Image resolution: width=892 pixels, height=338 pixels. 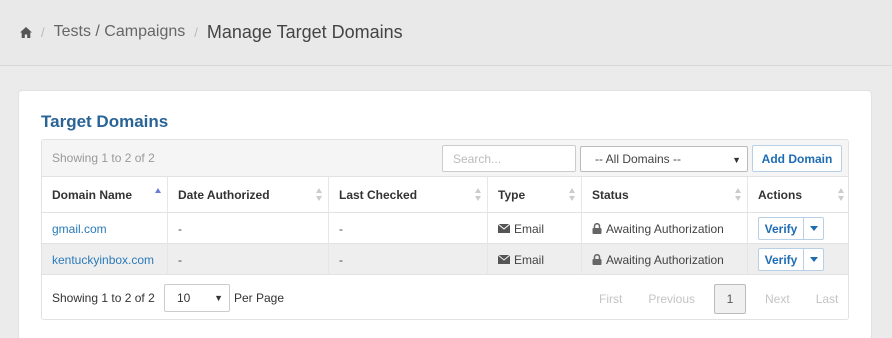 I want to click on domain-filter-select: -- All Domains -- ▼, so click(x=664, y=159).